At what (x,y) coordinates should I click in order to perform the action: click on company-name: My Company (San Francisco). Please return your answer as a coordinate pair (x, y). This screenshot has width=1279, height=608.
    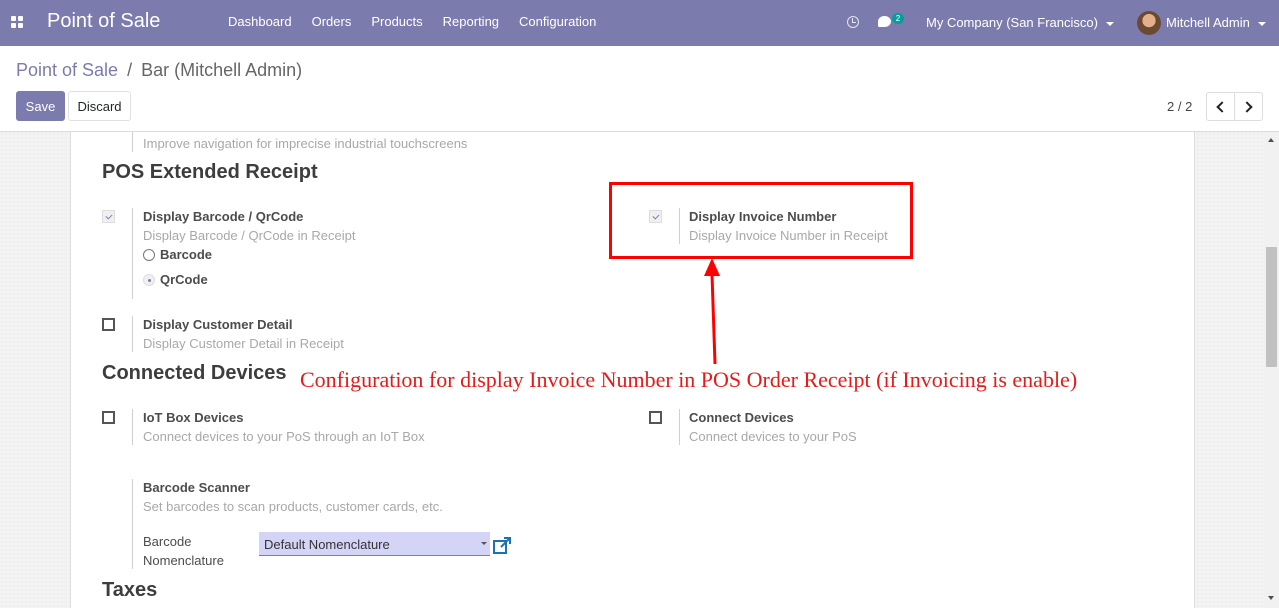
    Looking at the image, I should click on (1012, 22).